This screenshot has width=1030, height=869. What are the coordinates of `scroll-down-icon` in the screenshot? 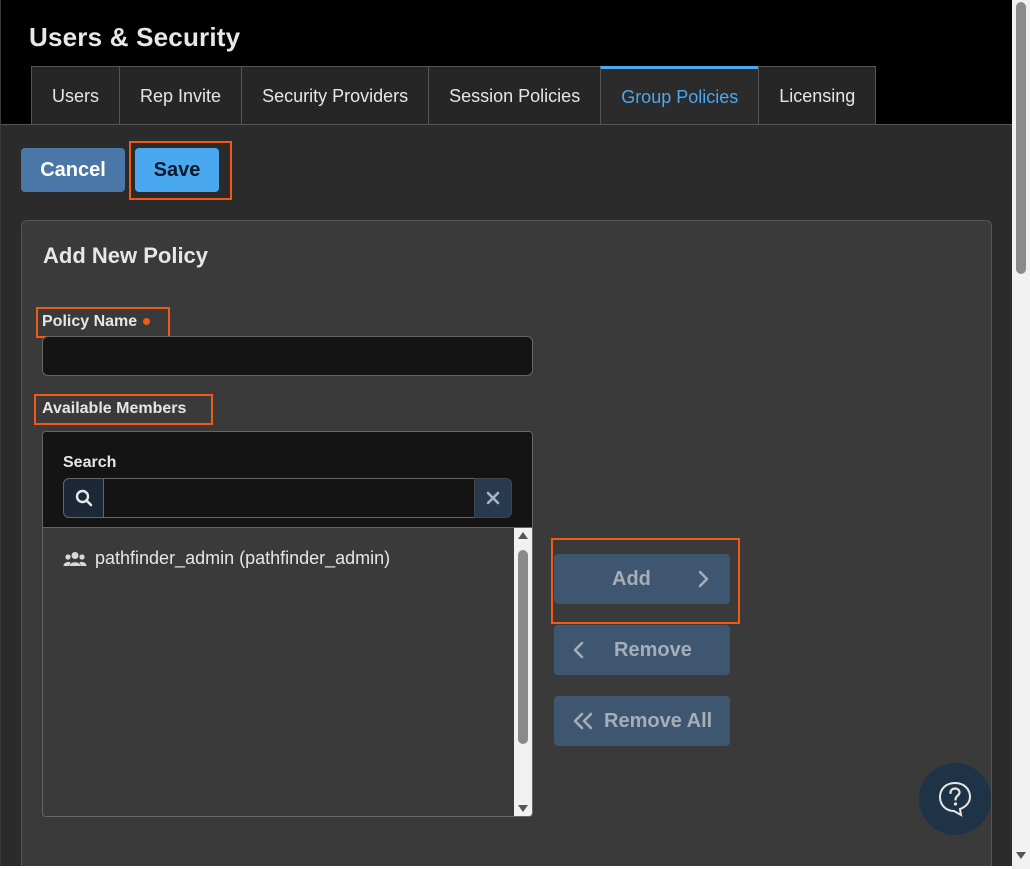 It's located at (523, 808).